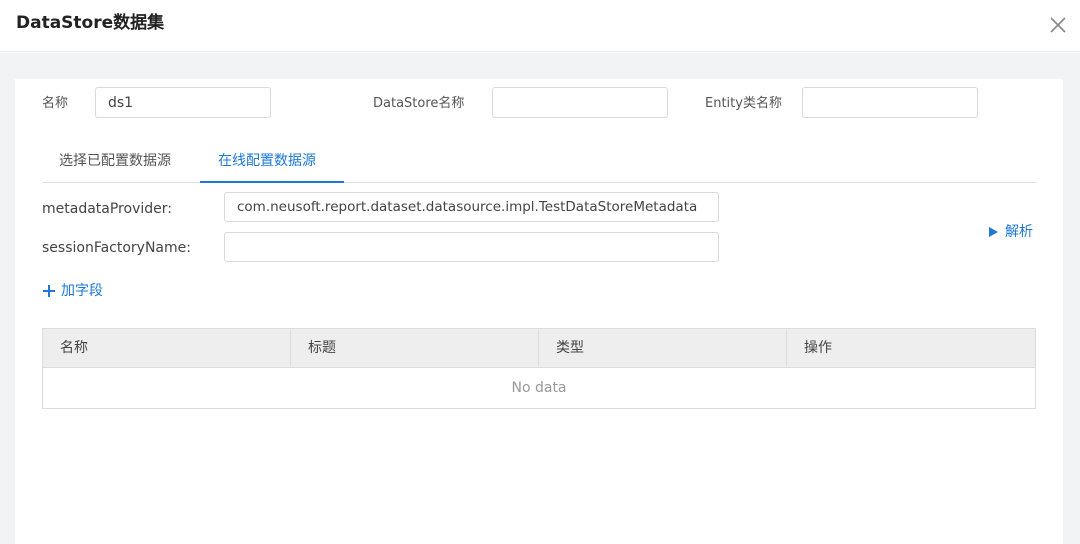 This screenshot has height=544, width=1080. What do you see at coordinates (55, 103) in the screenshot?
I see `name-label: 名称` at bounding box center [55, 103].